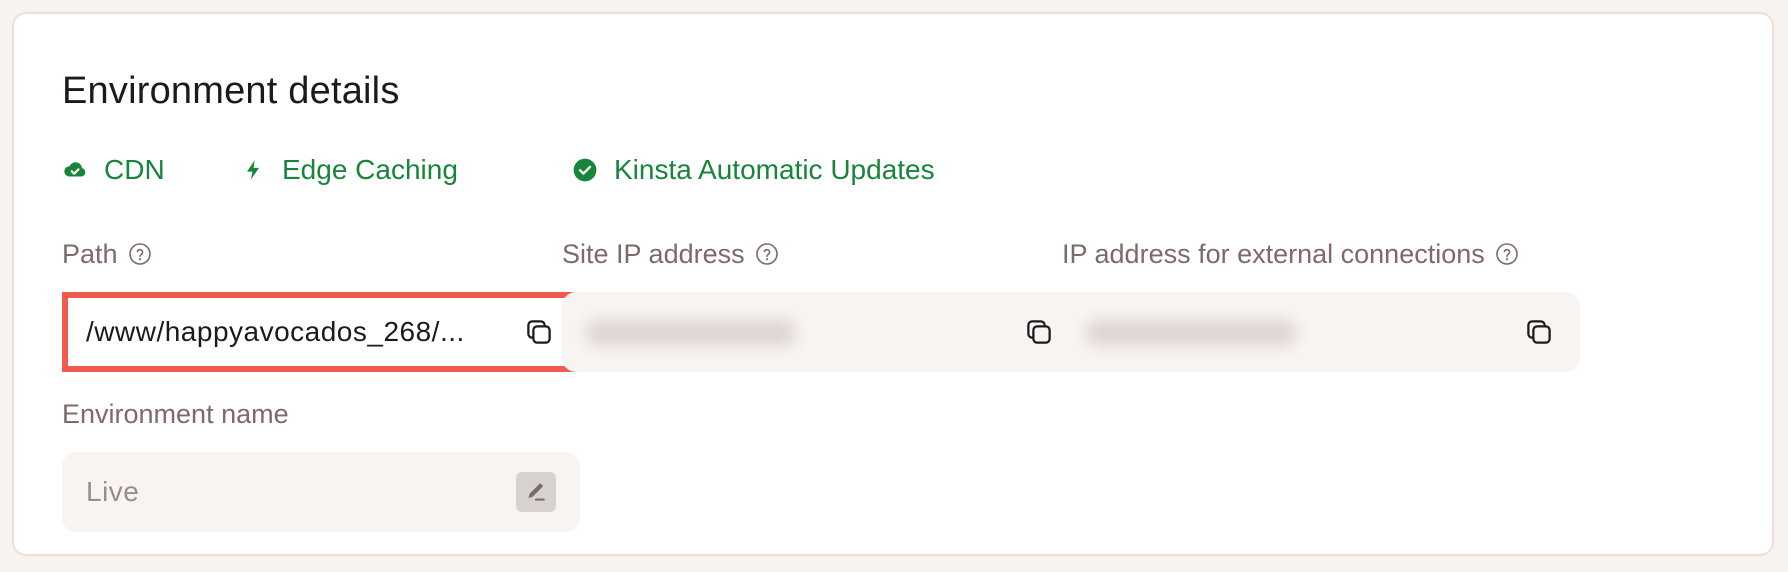 The height and width of the screenshot is (572, 1788). Describe the element at coordinates (536, 492) in the screenshot. I see `edit-icon` at that location.